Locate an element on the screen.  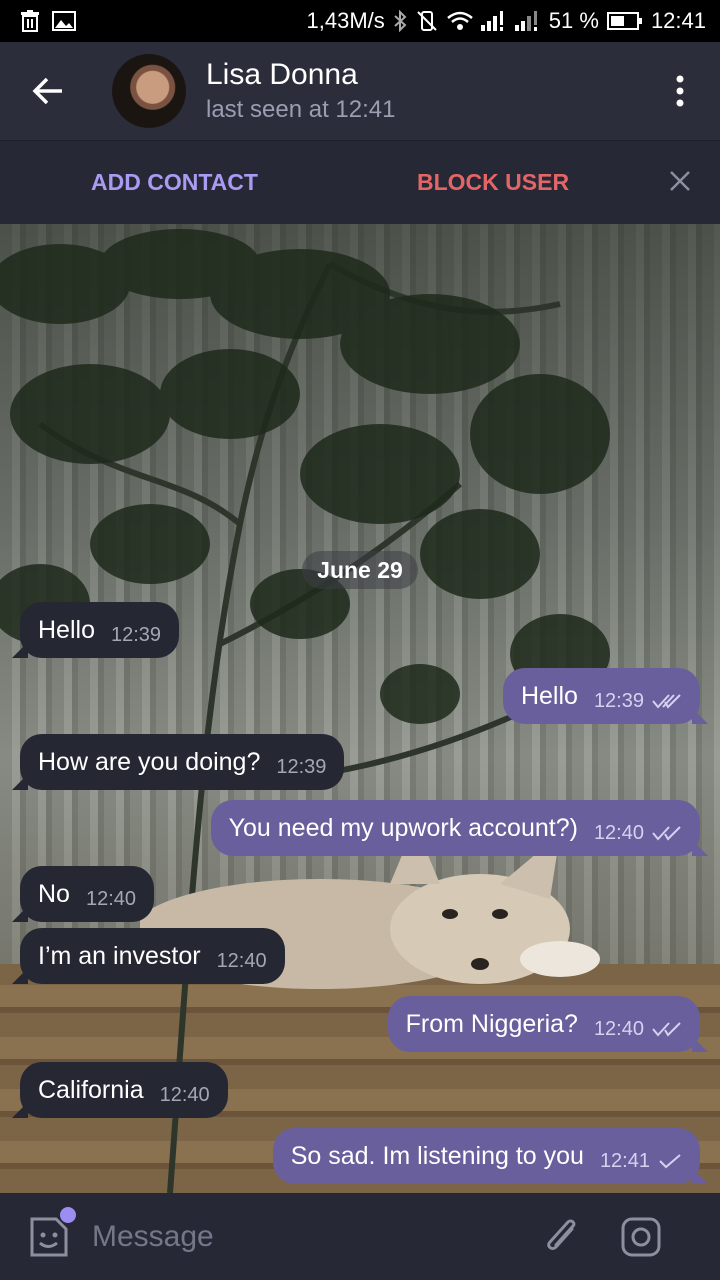
avatar is located at coordinates (149, 91).